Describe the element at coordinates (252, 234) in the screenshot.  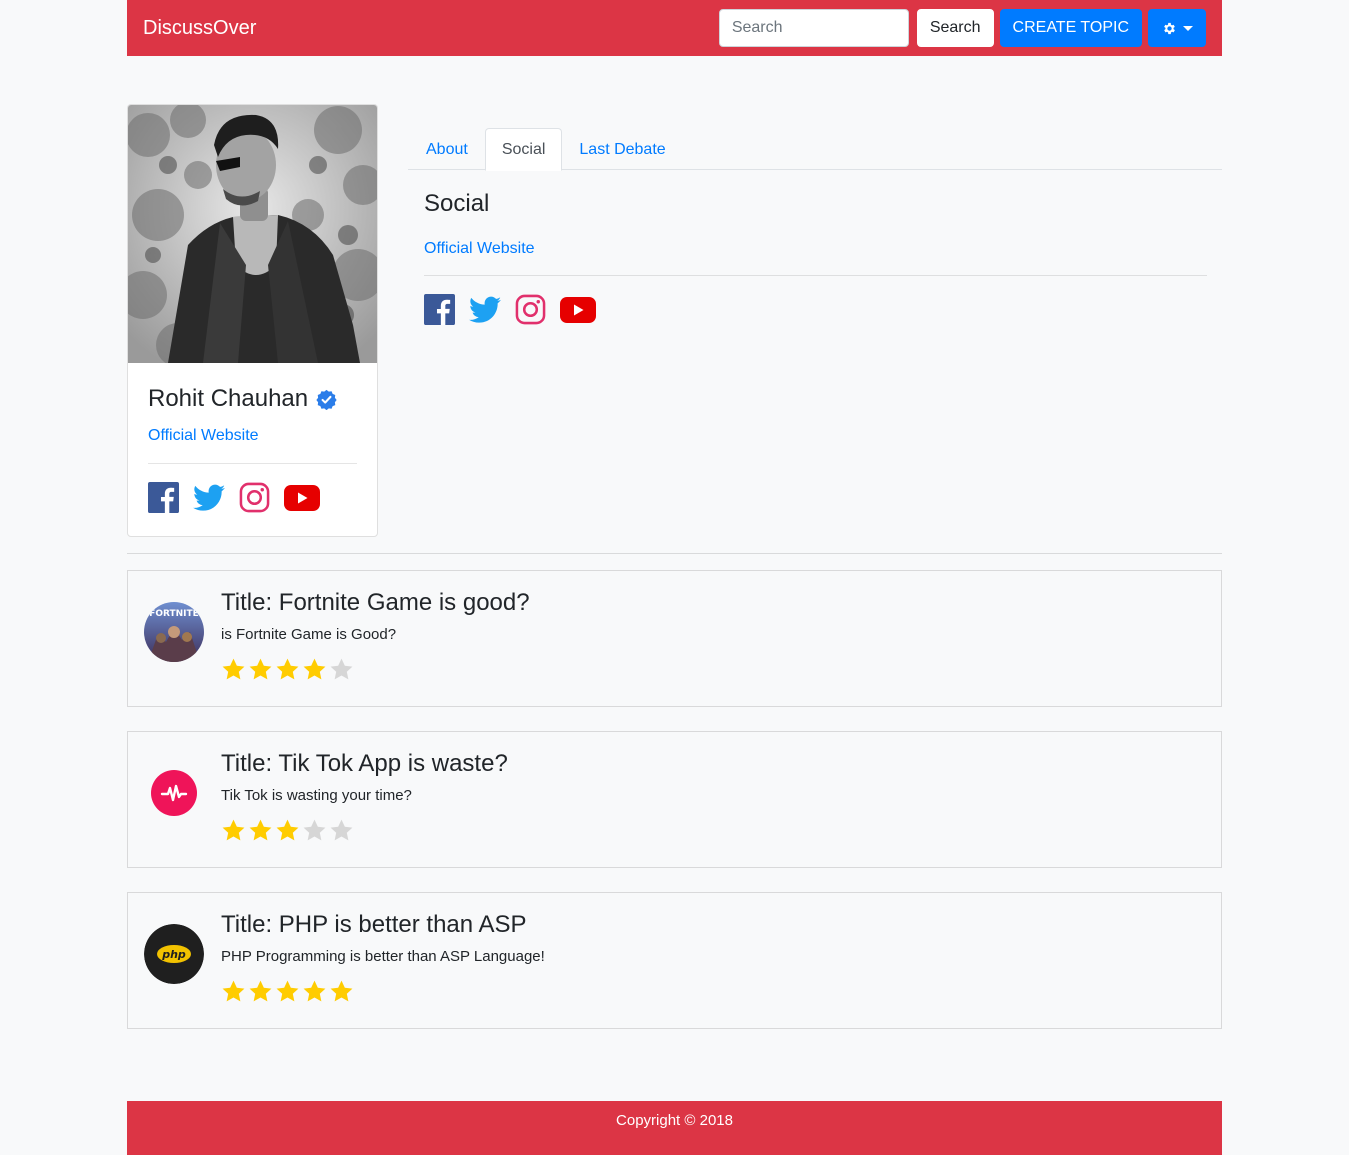
I see `profile-photo` at that location.